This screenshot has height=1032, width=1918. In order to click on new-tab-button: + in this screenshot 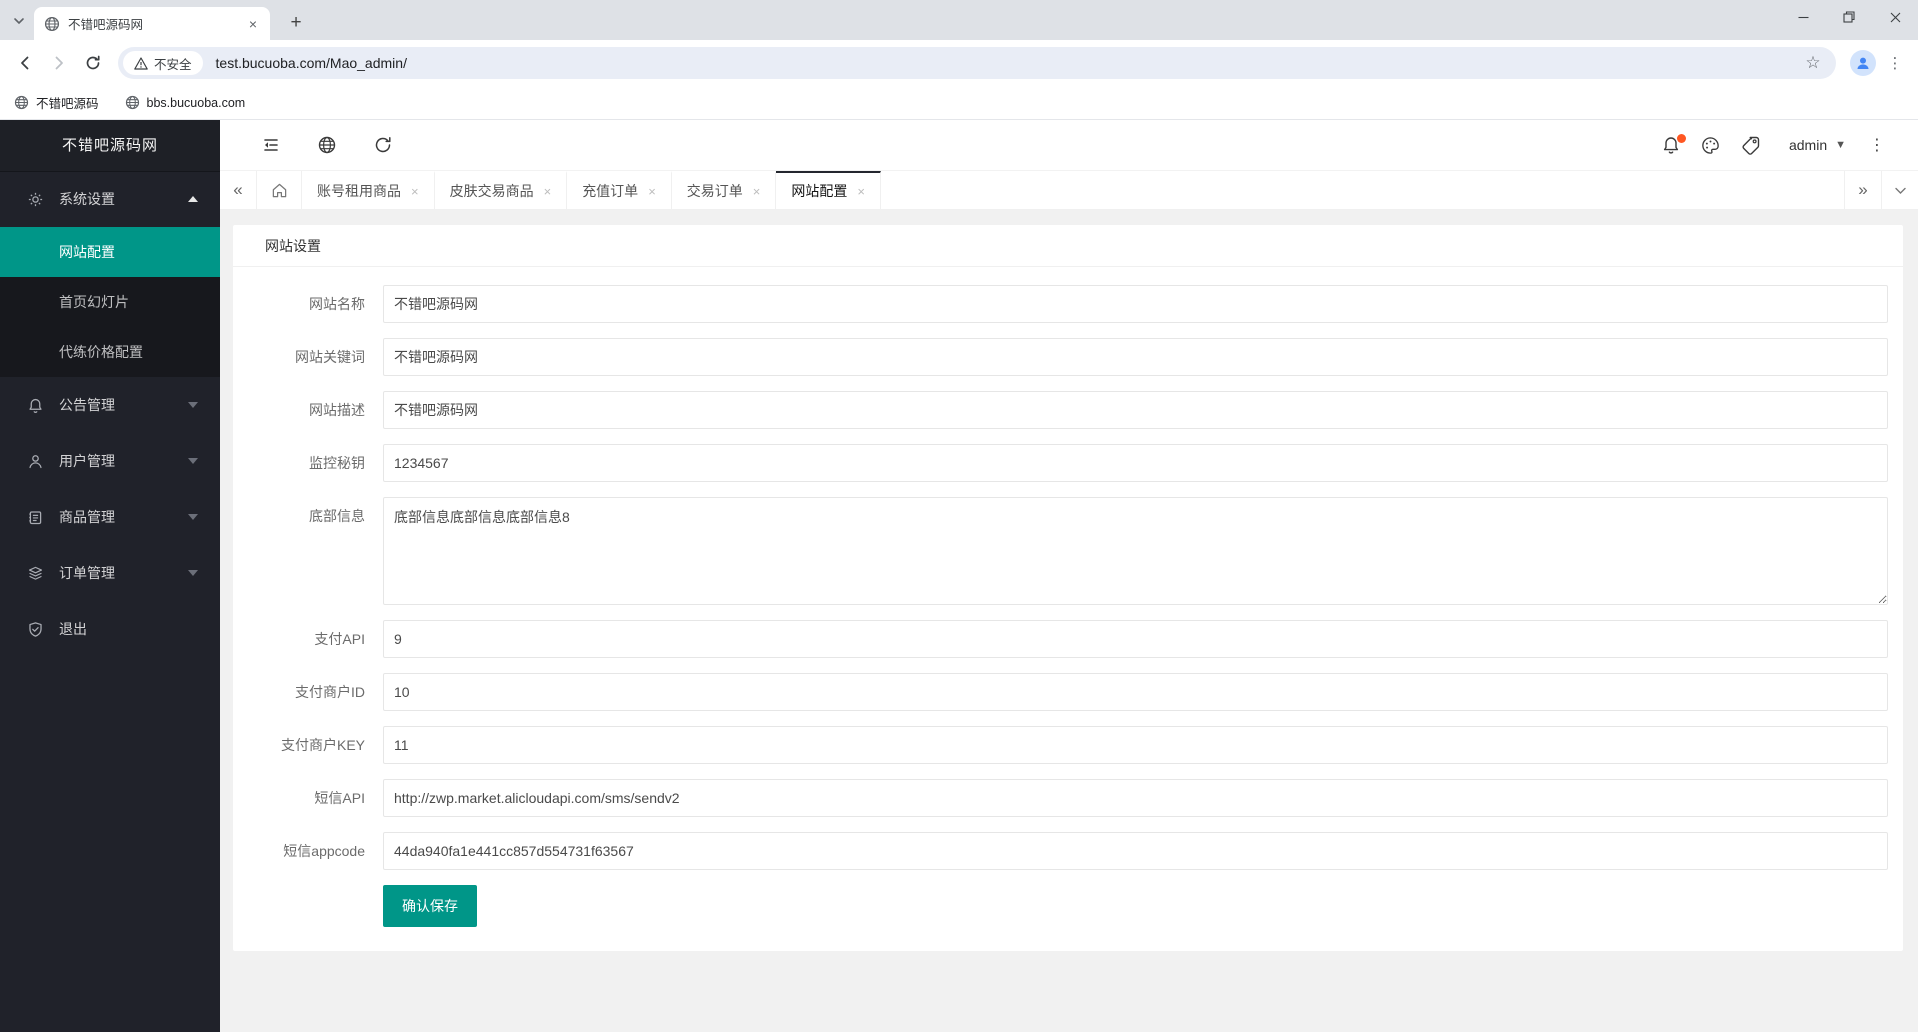, I will do `click(296, 23)`.